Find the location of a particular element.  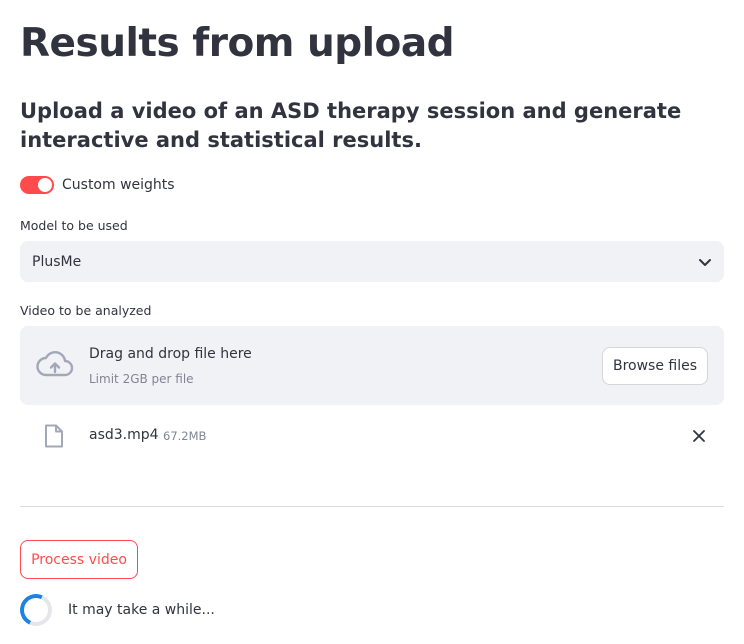

model-select: PlusMe is located at coordinates (372, 261).